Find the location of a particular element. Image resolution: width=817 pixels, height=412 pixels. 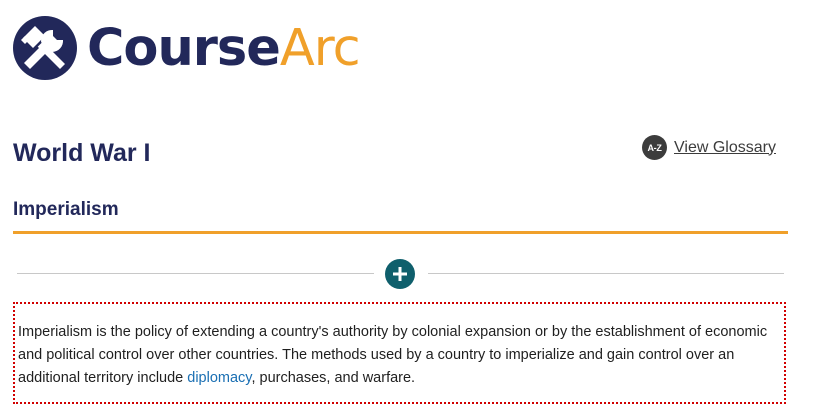

plus-icon is located at coordinates (400, 274).